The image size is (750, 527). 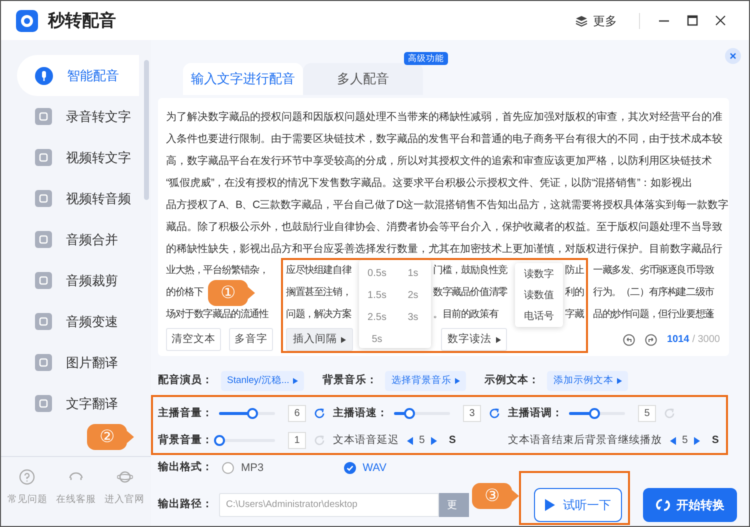 What do you see at coordinates (413, 295) in the screenshot?
I see `menu-item: 2s` at bounding box center [413, 295].